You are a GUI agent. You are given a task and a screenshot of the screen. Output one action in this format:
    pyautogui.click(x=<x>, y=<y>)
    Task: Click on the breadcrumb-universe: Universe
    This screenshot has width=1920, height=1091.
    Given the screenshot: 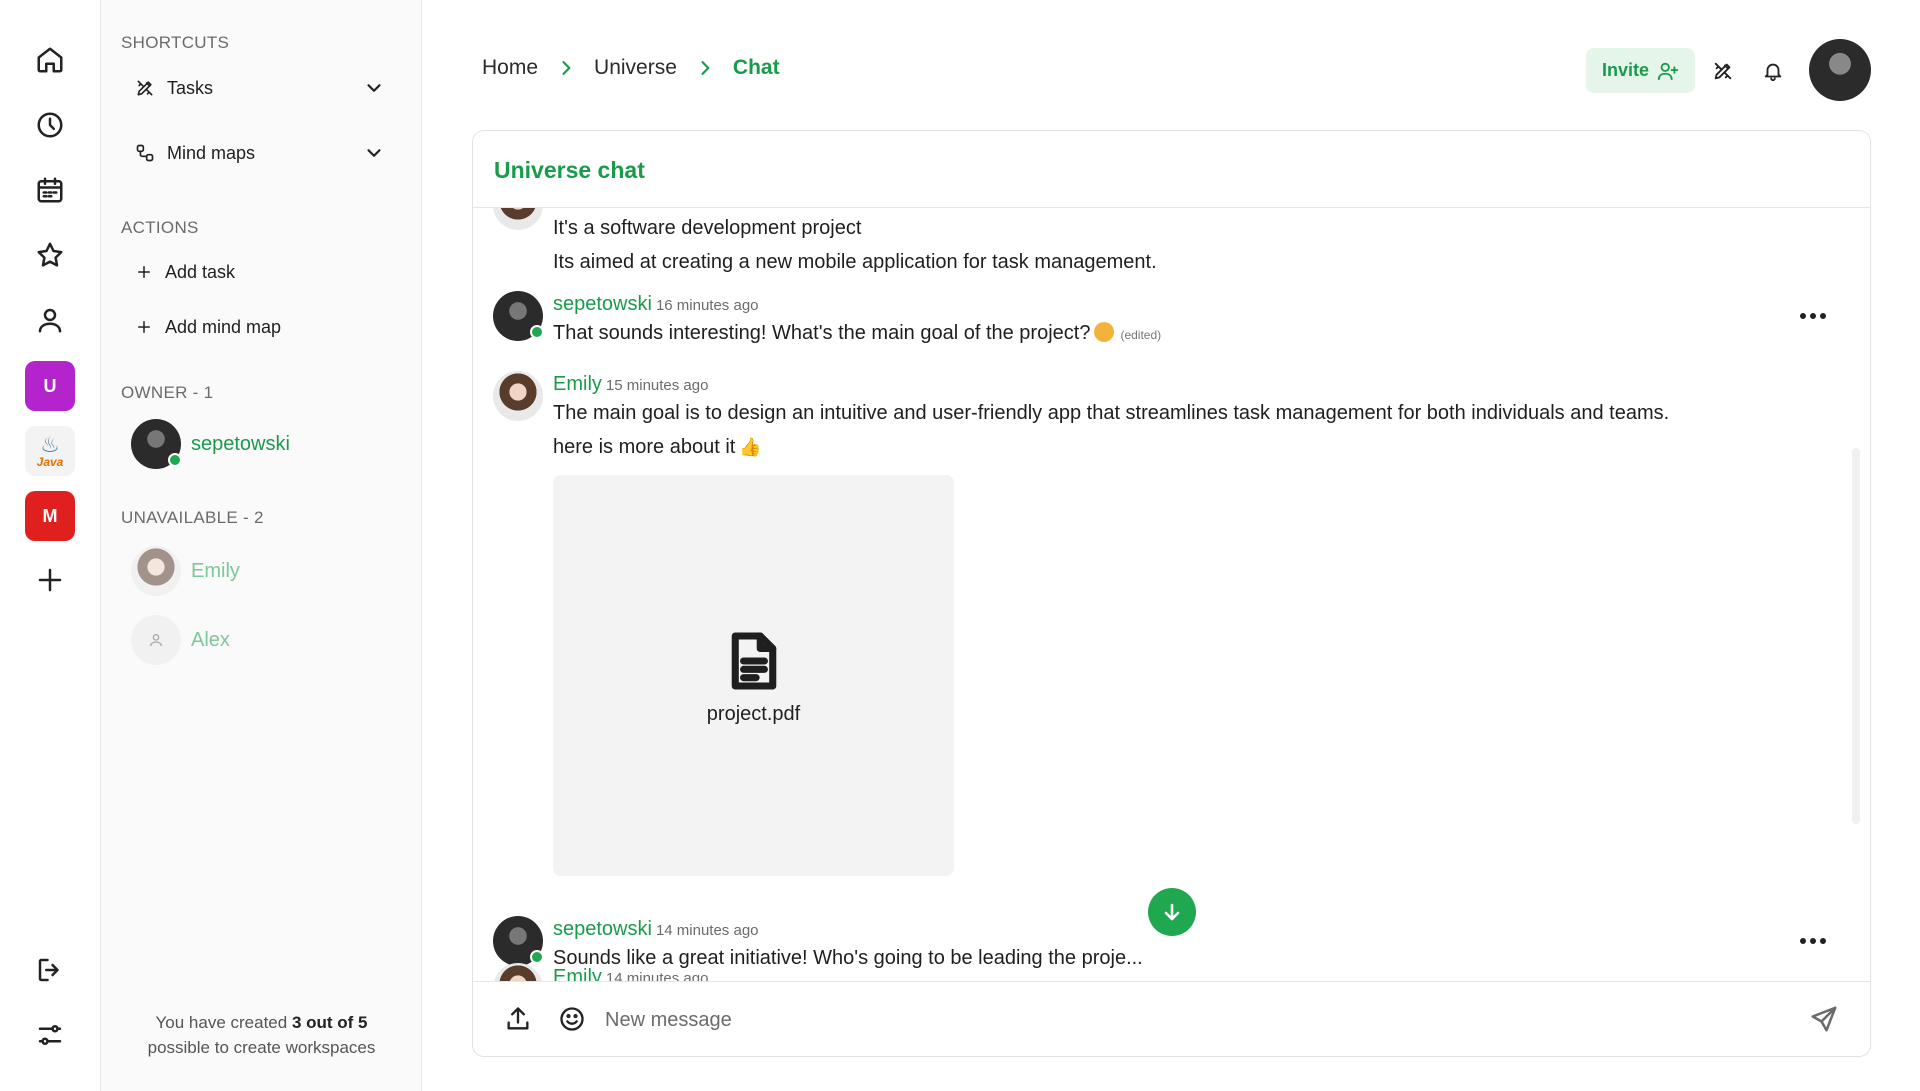 What is the action you would take?
    pyautogui.click(x=635, y=68)
    